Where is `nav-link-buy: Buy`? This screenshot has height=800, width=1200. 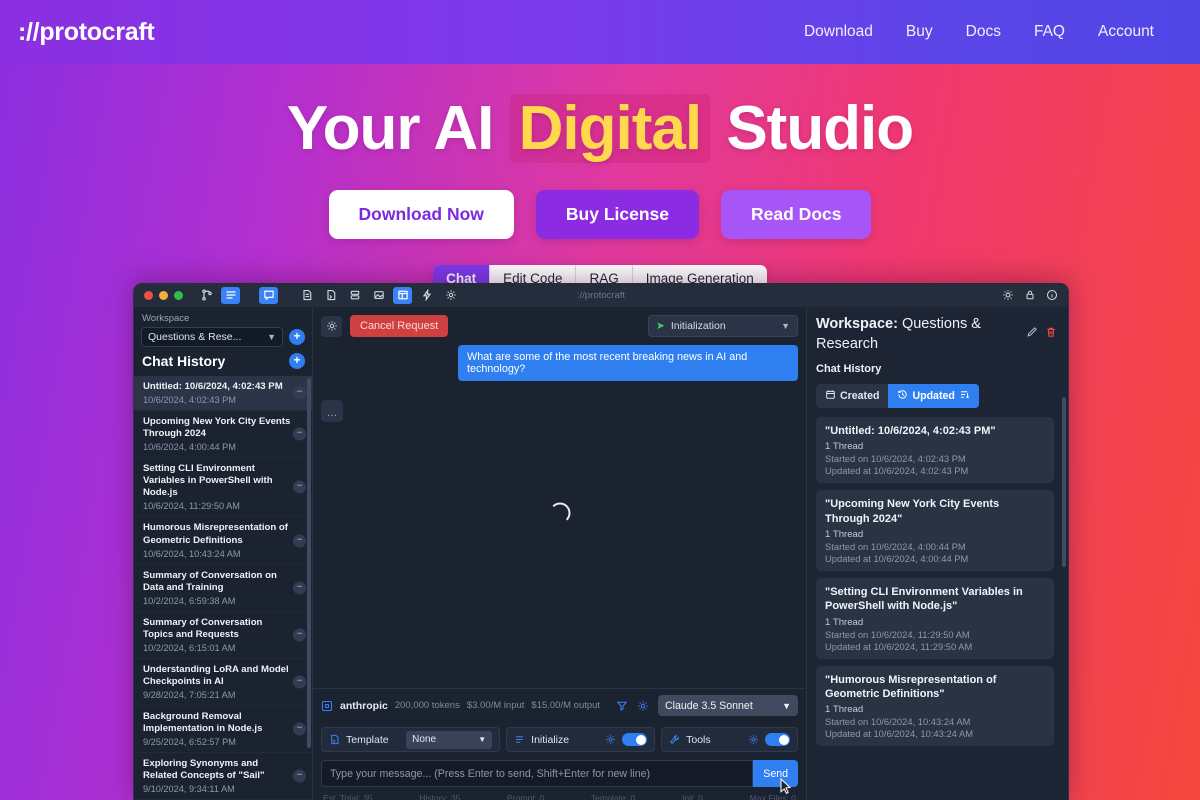 nav-link-buy: Buy is located at coordinates (919, 32).